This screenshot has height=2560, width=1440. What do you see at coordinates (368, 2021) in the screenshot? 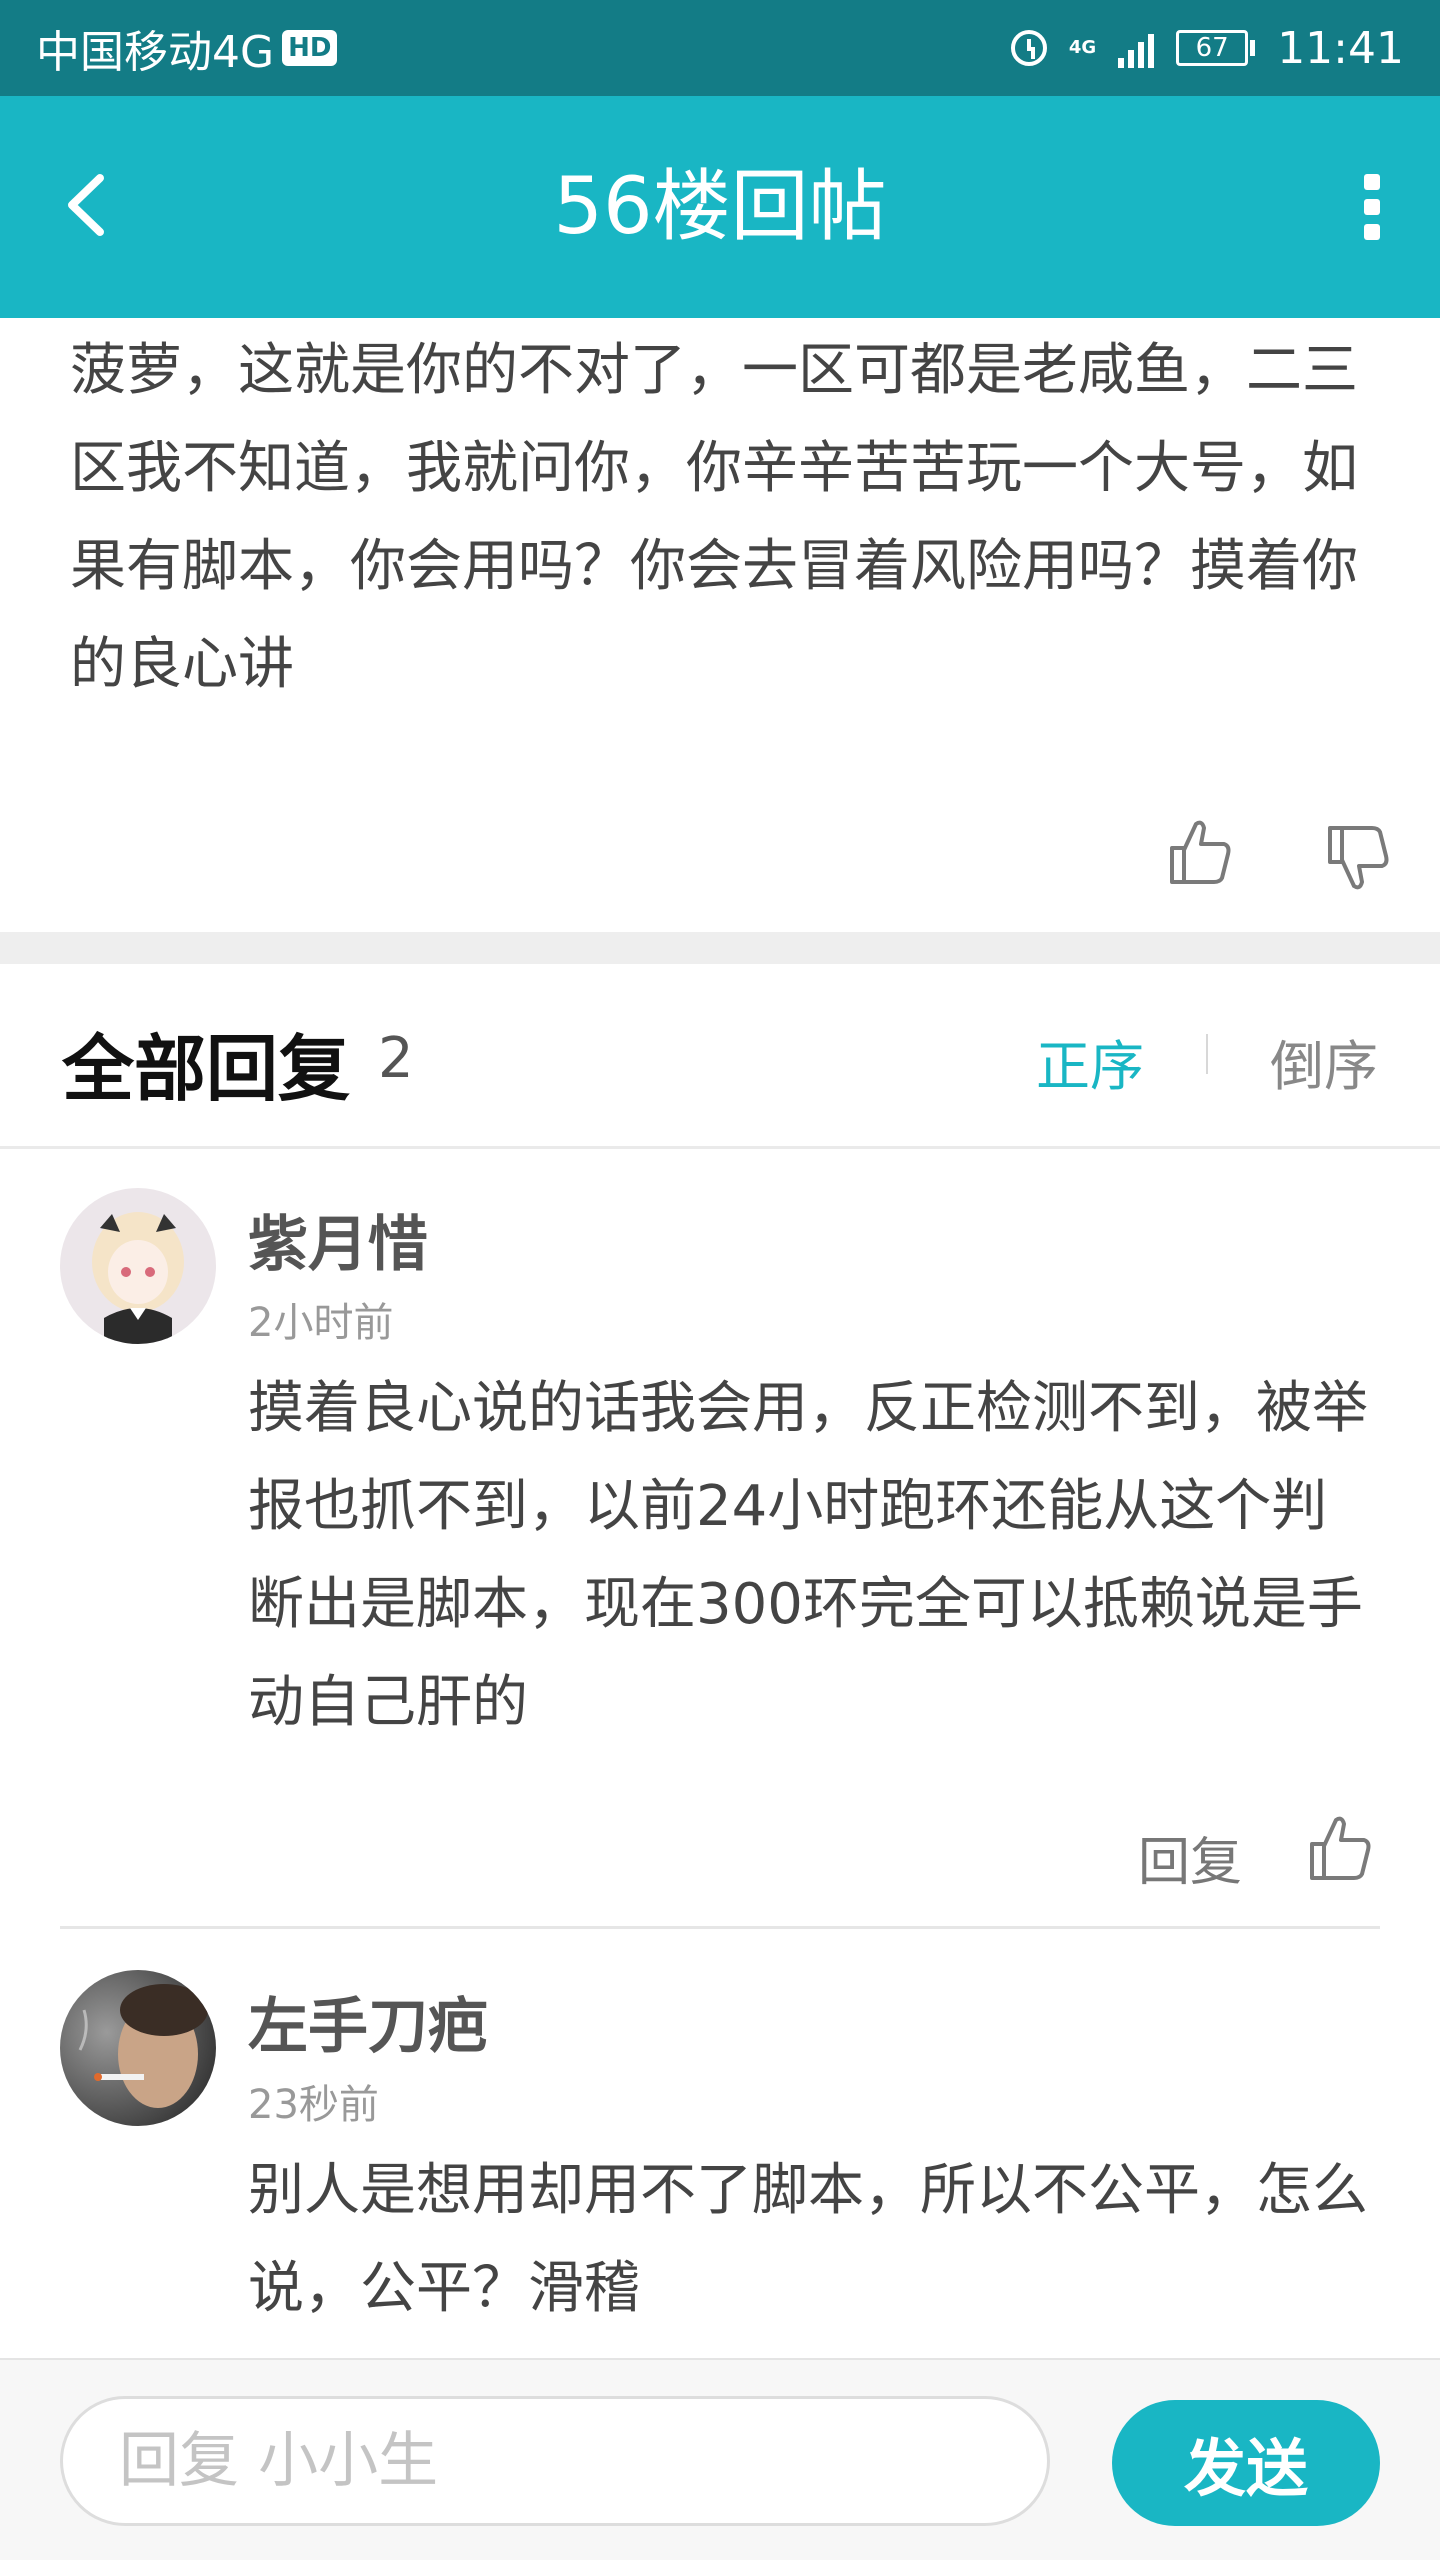
I see `reply-username: 左手刀疤` at bounding box center [368, 2021].